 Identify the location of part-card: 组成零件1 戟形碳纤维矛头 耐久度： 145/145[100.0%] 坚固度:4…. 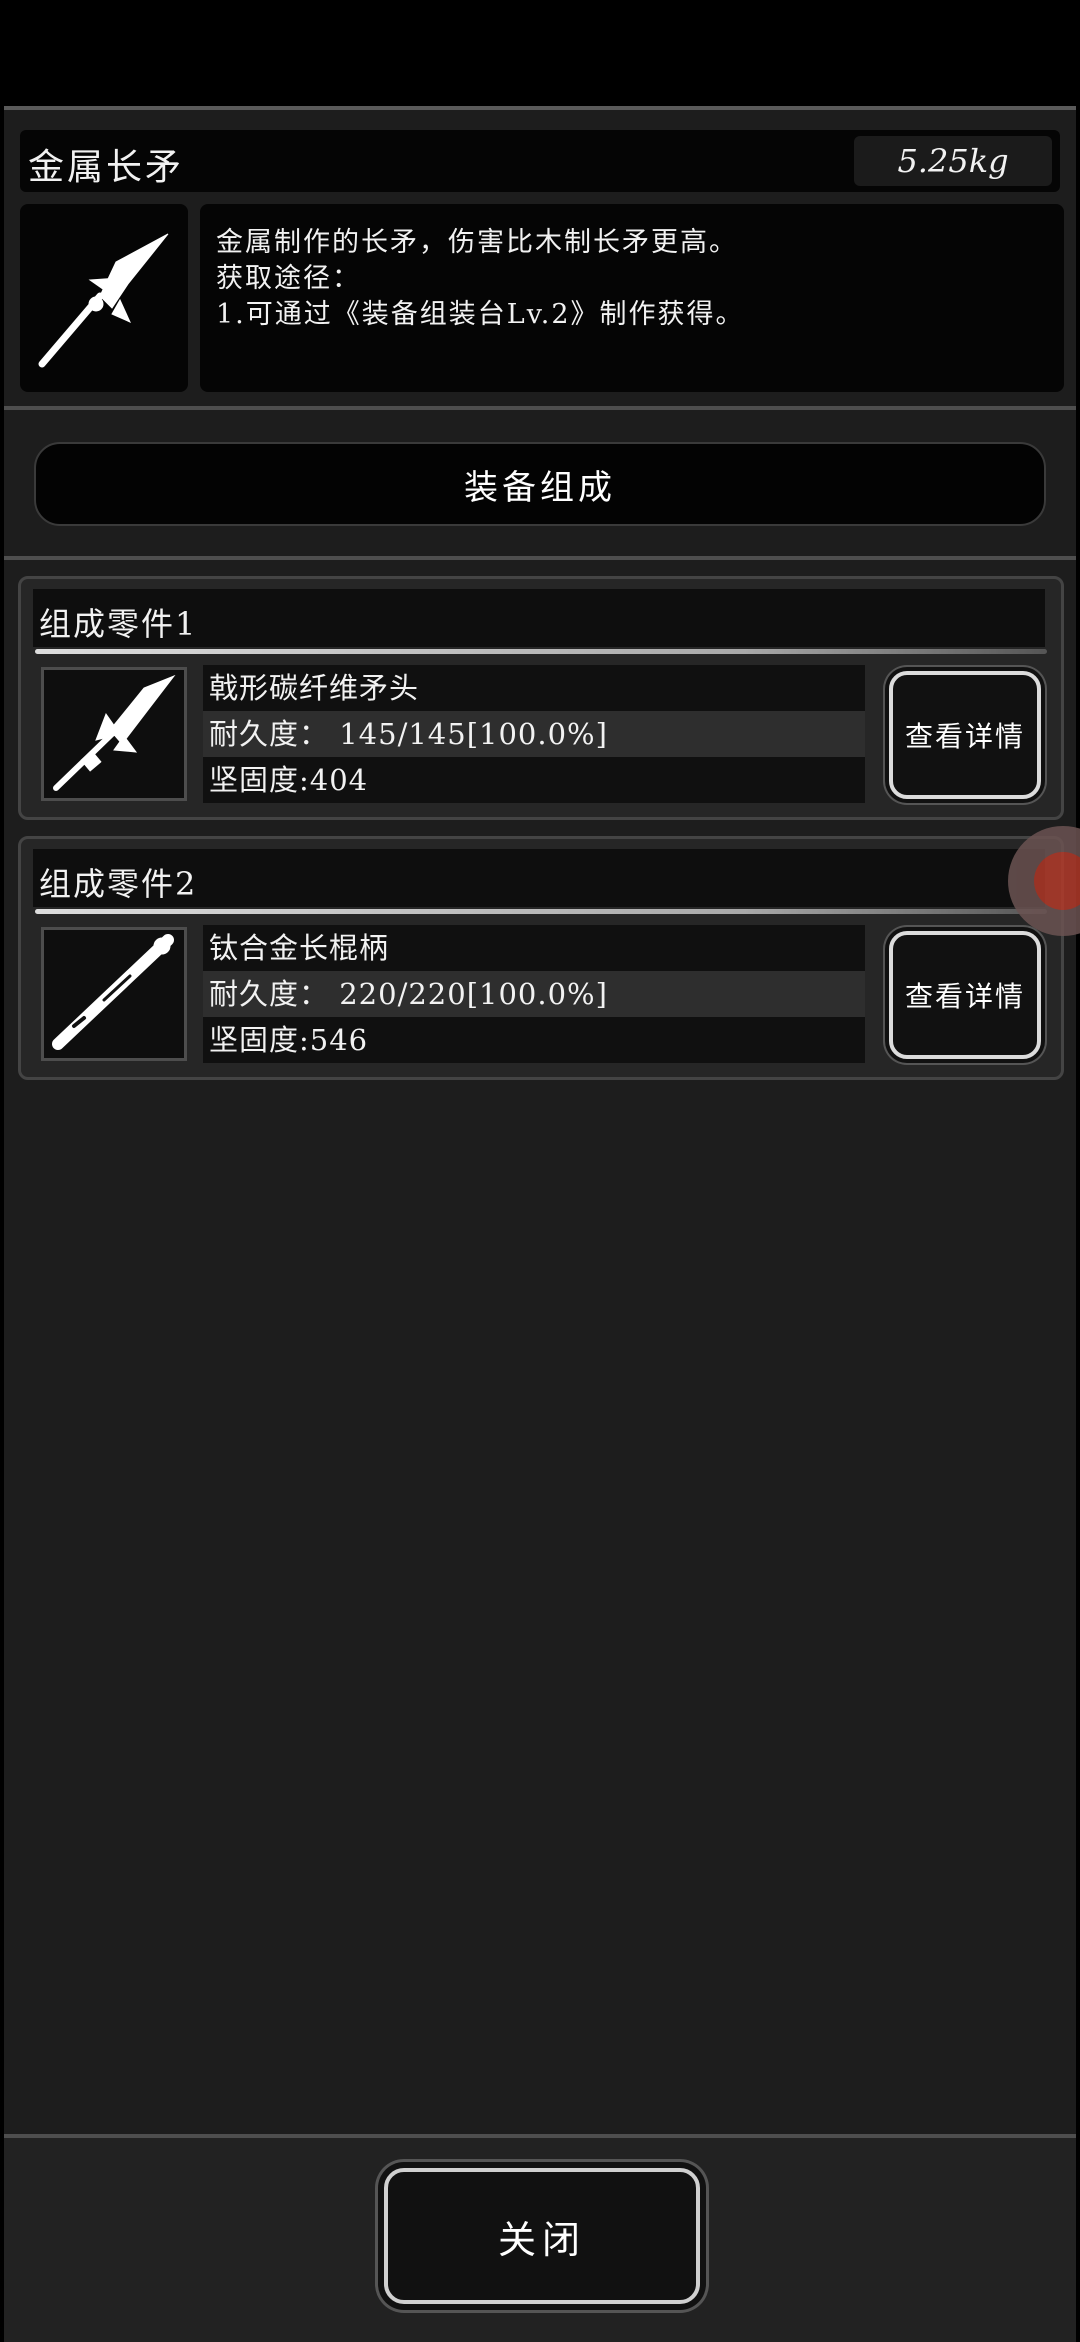
(541, 698).